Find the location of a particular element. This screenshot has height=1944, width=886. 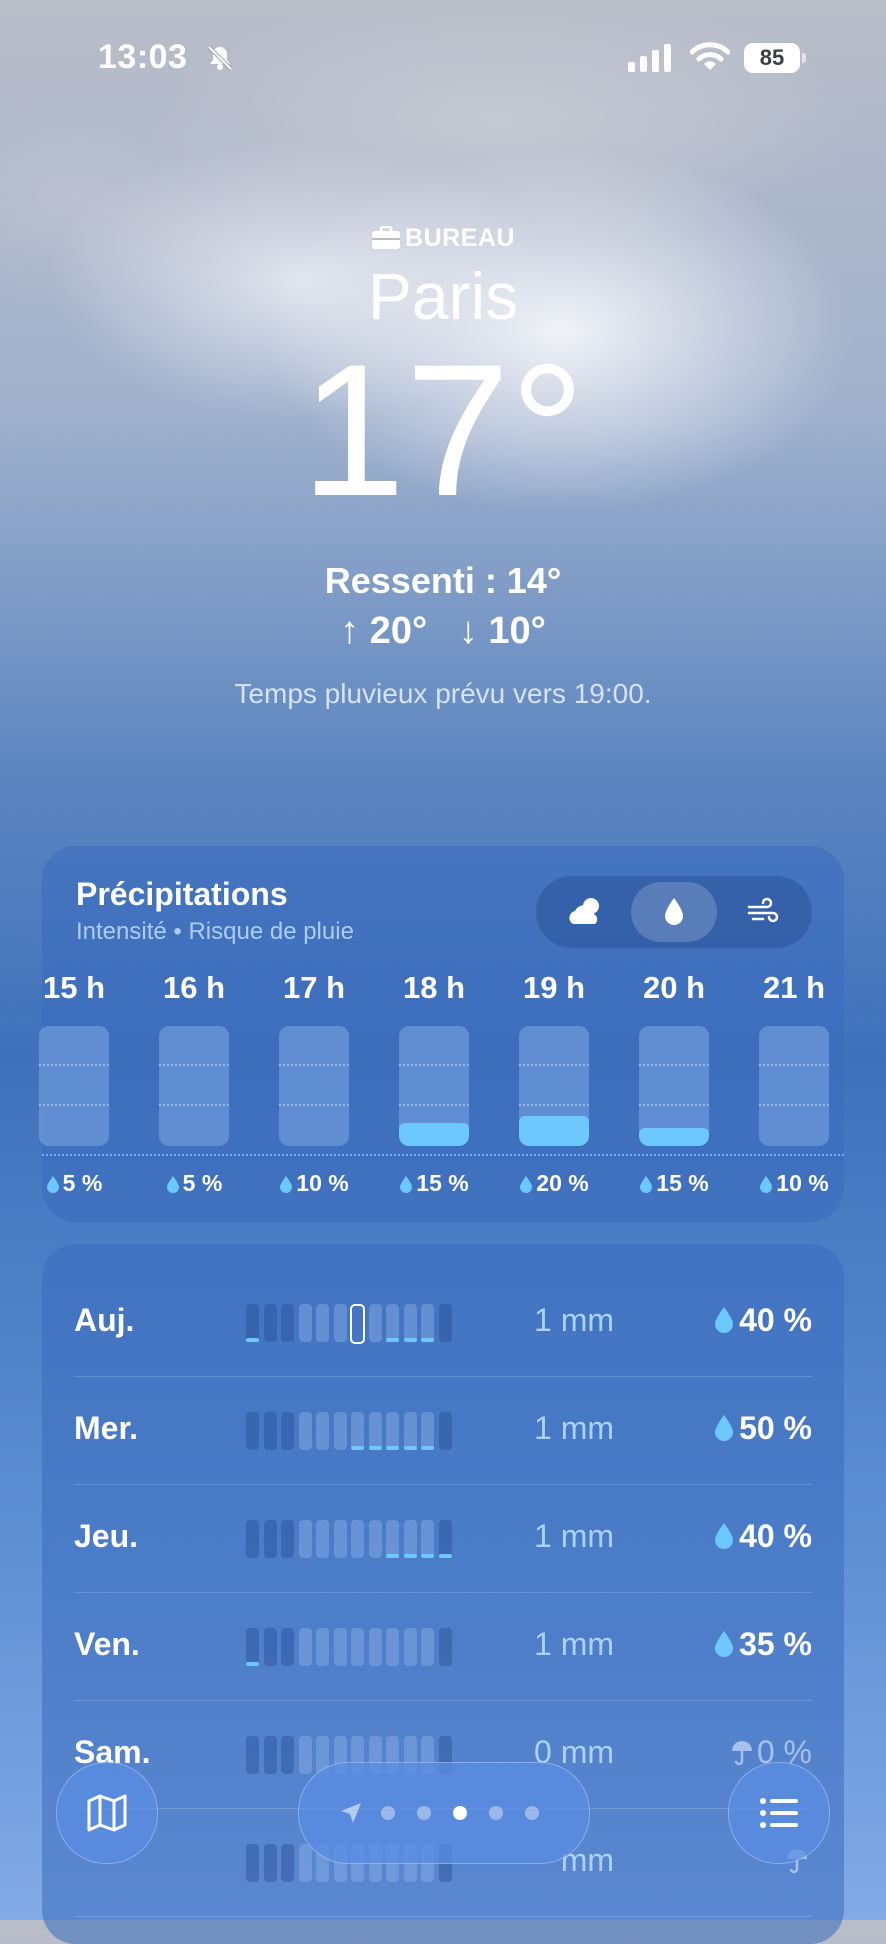

location-arrow-icon is located at coordinates (351, 1813).